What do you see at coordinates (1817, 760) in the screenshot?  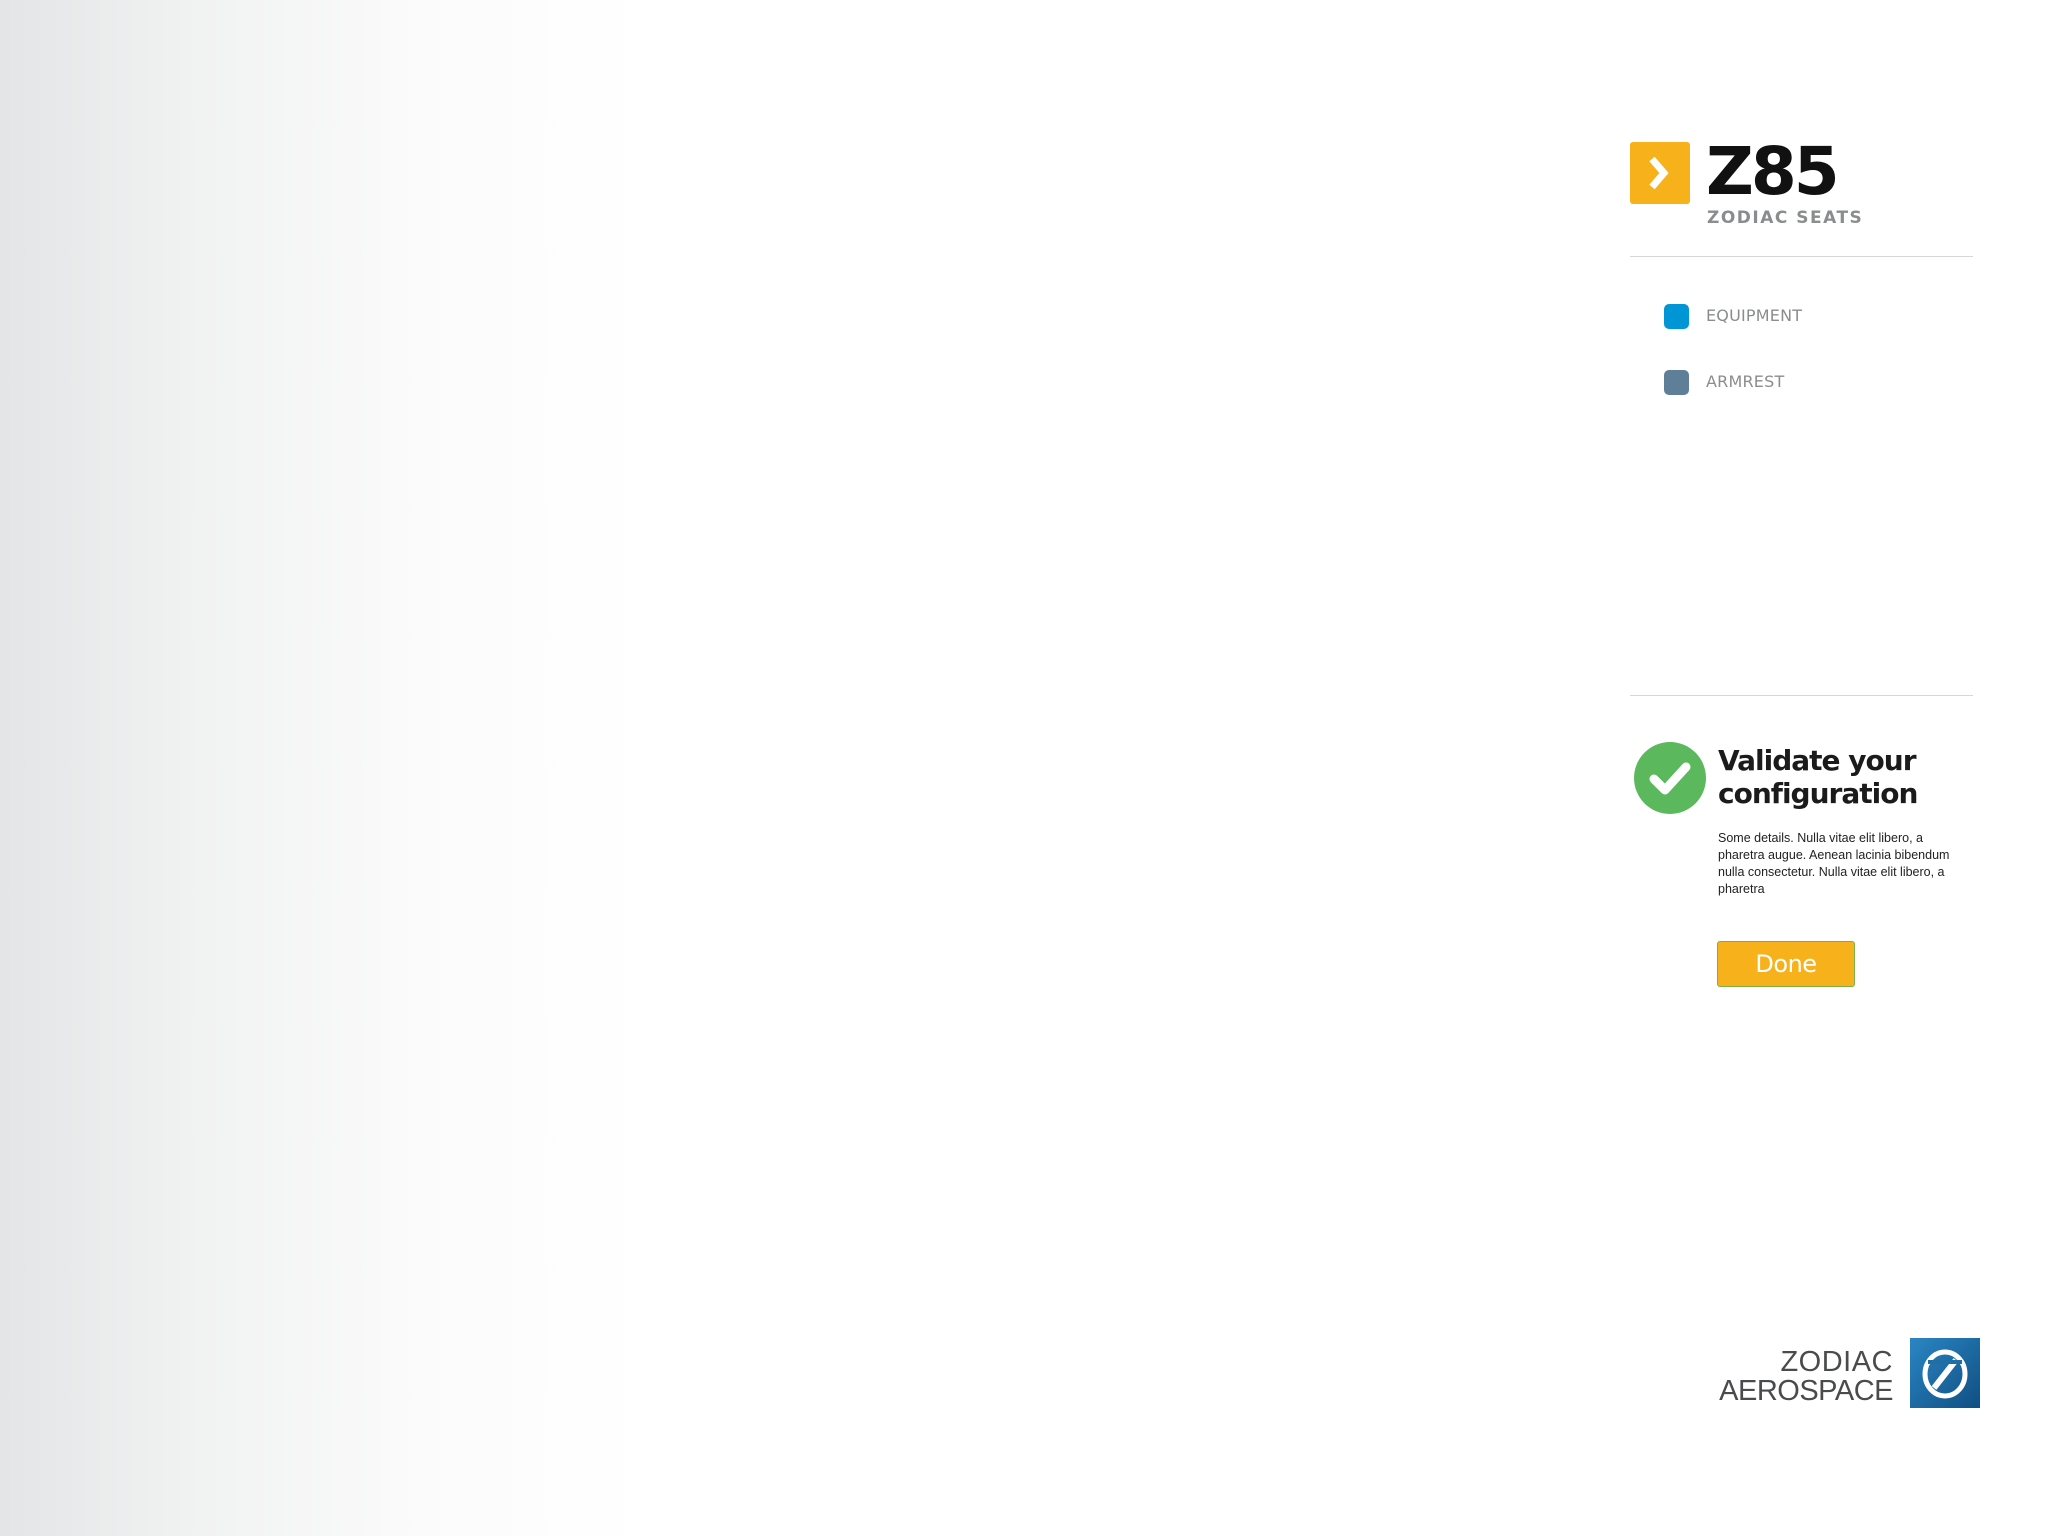 I see `validate-title-line1: Validate your` at bounding box center [1817, 760].